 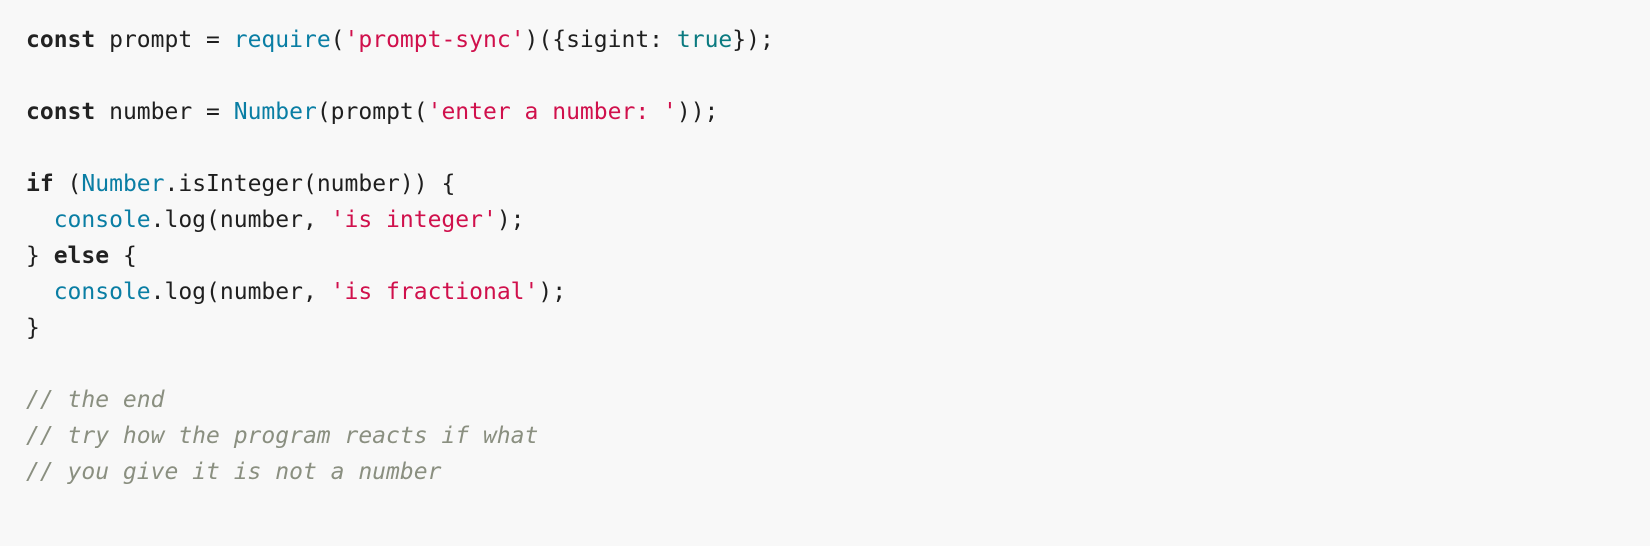 I want to click on string-literal: 'is fractional', so click(x=434, y=292).